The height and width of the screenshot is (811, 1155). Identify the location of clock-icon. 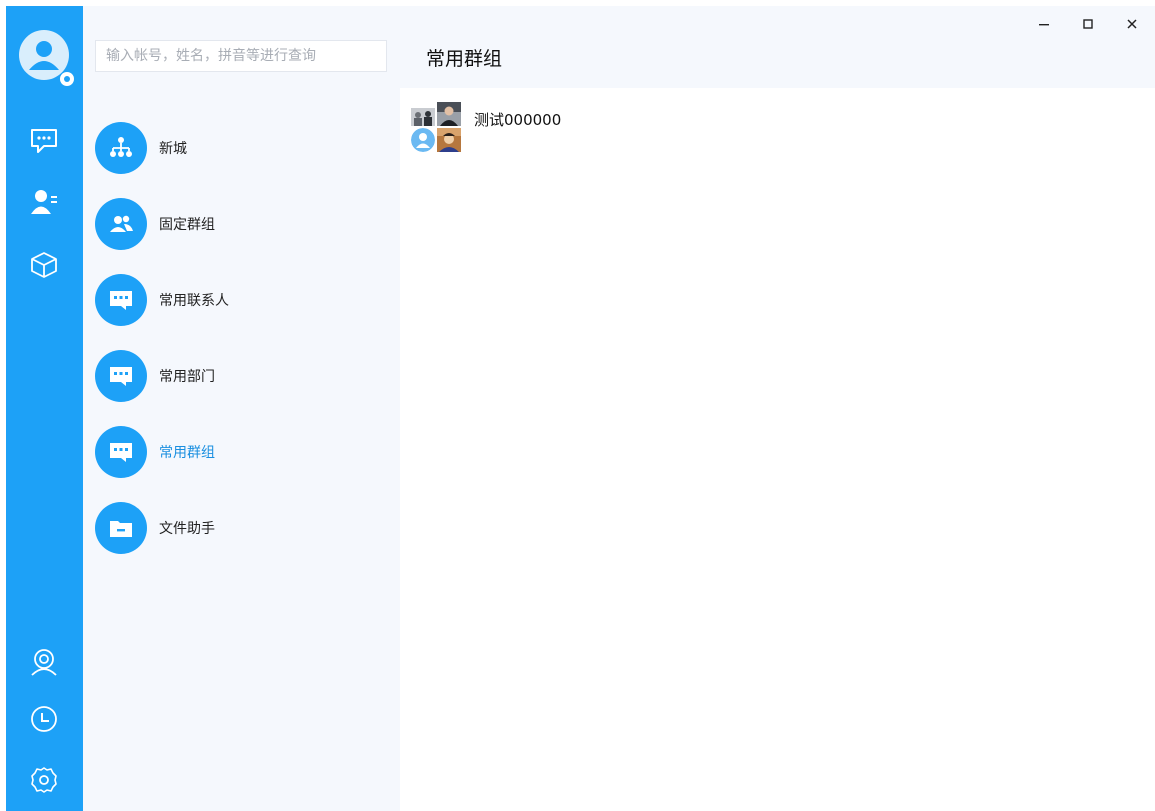
(44, 719).